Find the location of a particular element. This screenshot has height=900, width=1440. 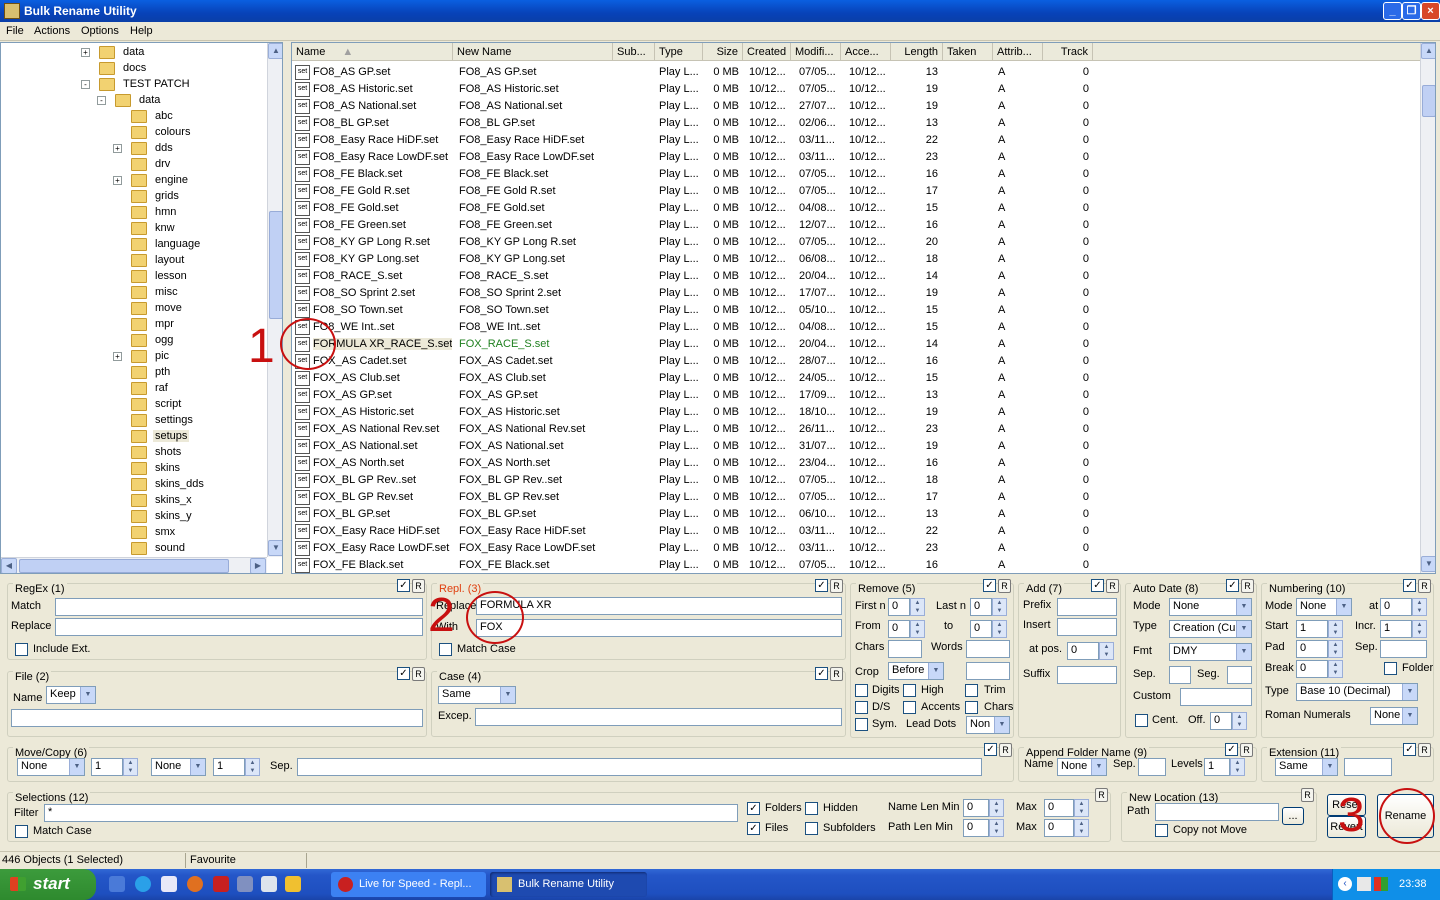

quicklaunch-app-icon is located at coordinates (169, 884).